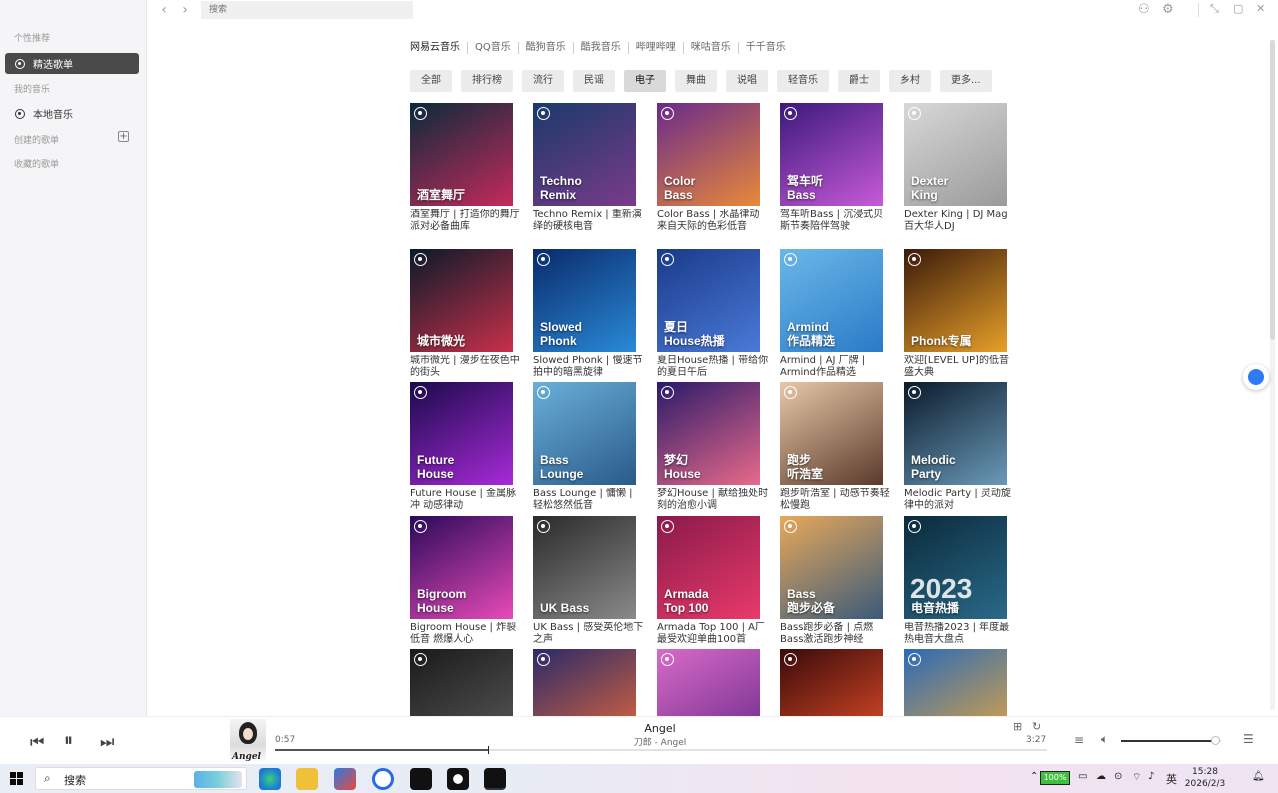 The height and width of the screenshot is (793, 1278). Describe the element at coordinates (16, 778) in the screenshot. I see `windows-start-icon` at that location.